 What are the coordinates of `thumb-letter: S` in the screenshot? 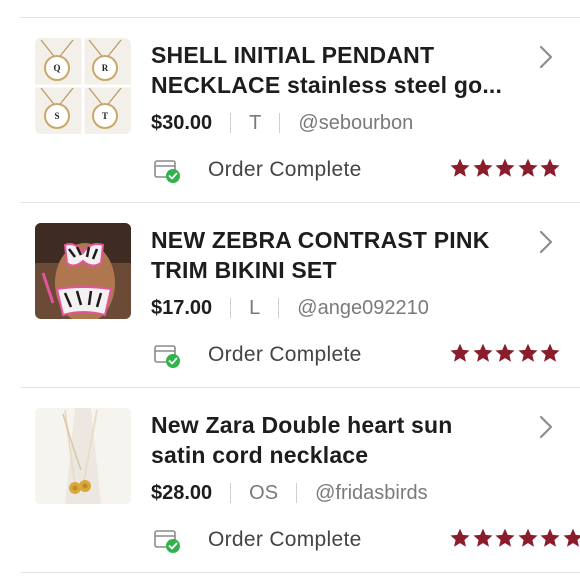 It's located at (56, 116).